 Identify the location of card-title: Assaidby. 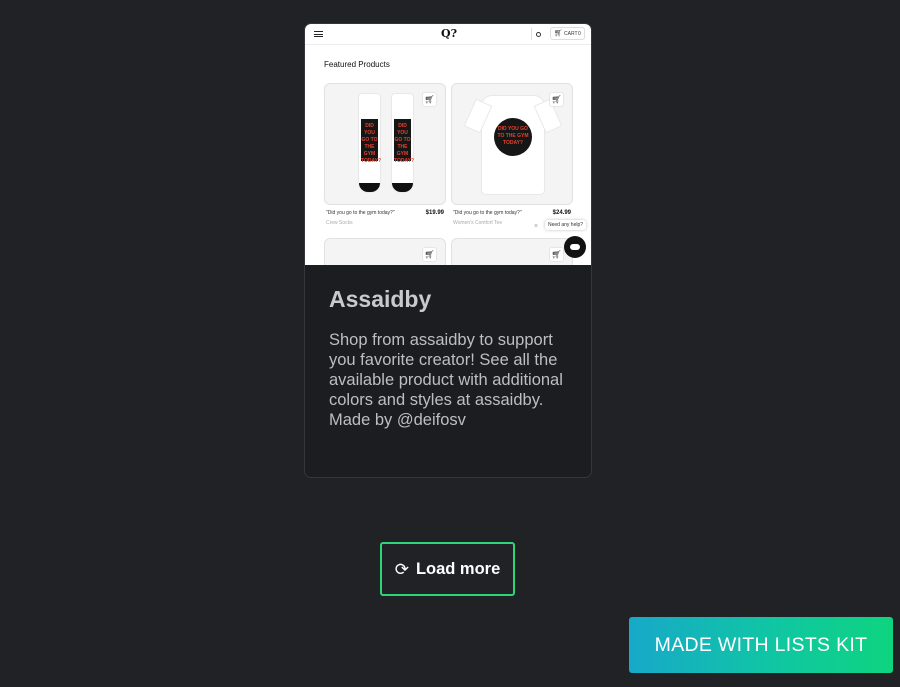
(380, 299).